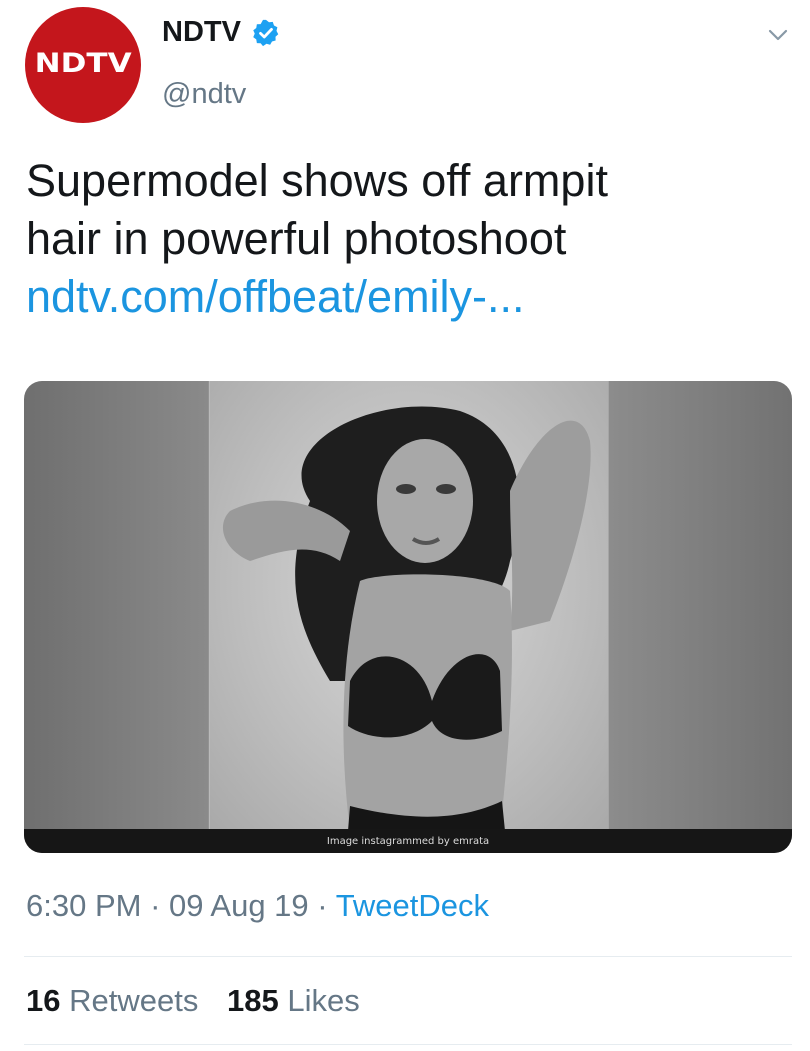 Image resolution: width=810 pixels, height=1051 pixels. Describe the element at coordinates (266, 33) in the screenshot. I see `verified-badge-icon` at that location.